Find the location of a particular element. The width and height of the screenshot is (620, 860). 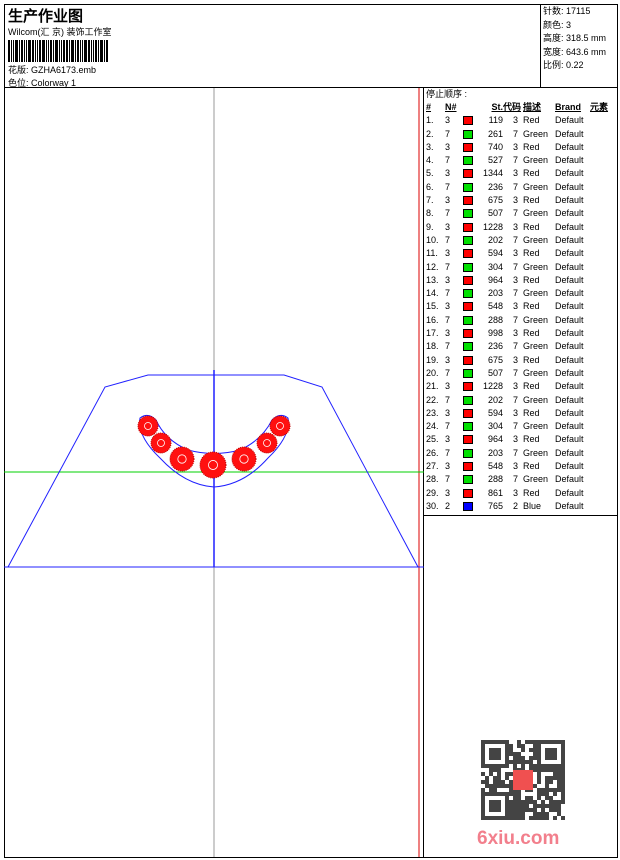

table-row: 4. 7 527 7 Green Default is located at coordinates (521, 160).